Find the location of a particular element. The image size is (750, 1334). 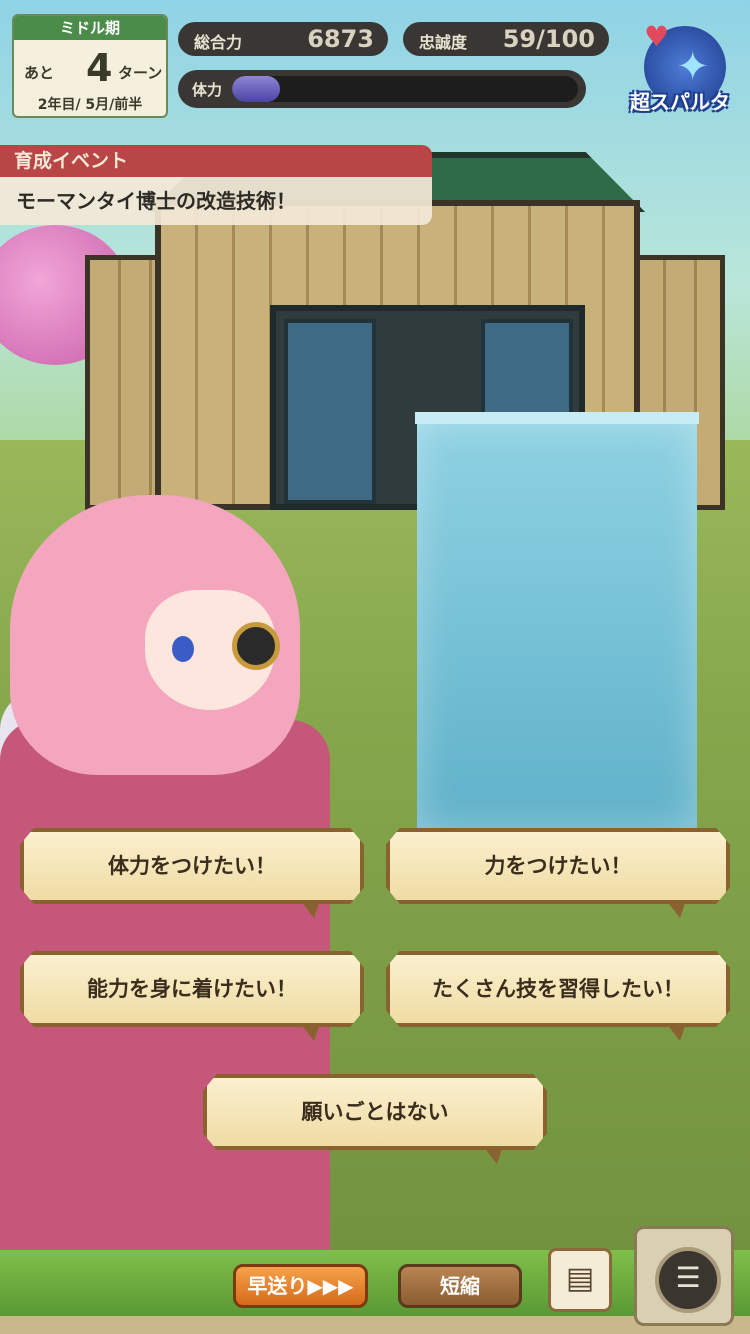

stamina-gauge: 体力 is located at coordinates (382, 89).